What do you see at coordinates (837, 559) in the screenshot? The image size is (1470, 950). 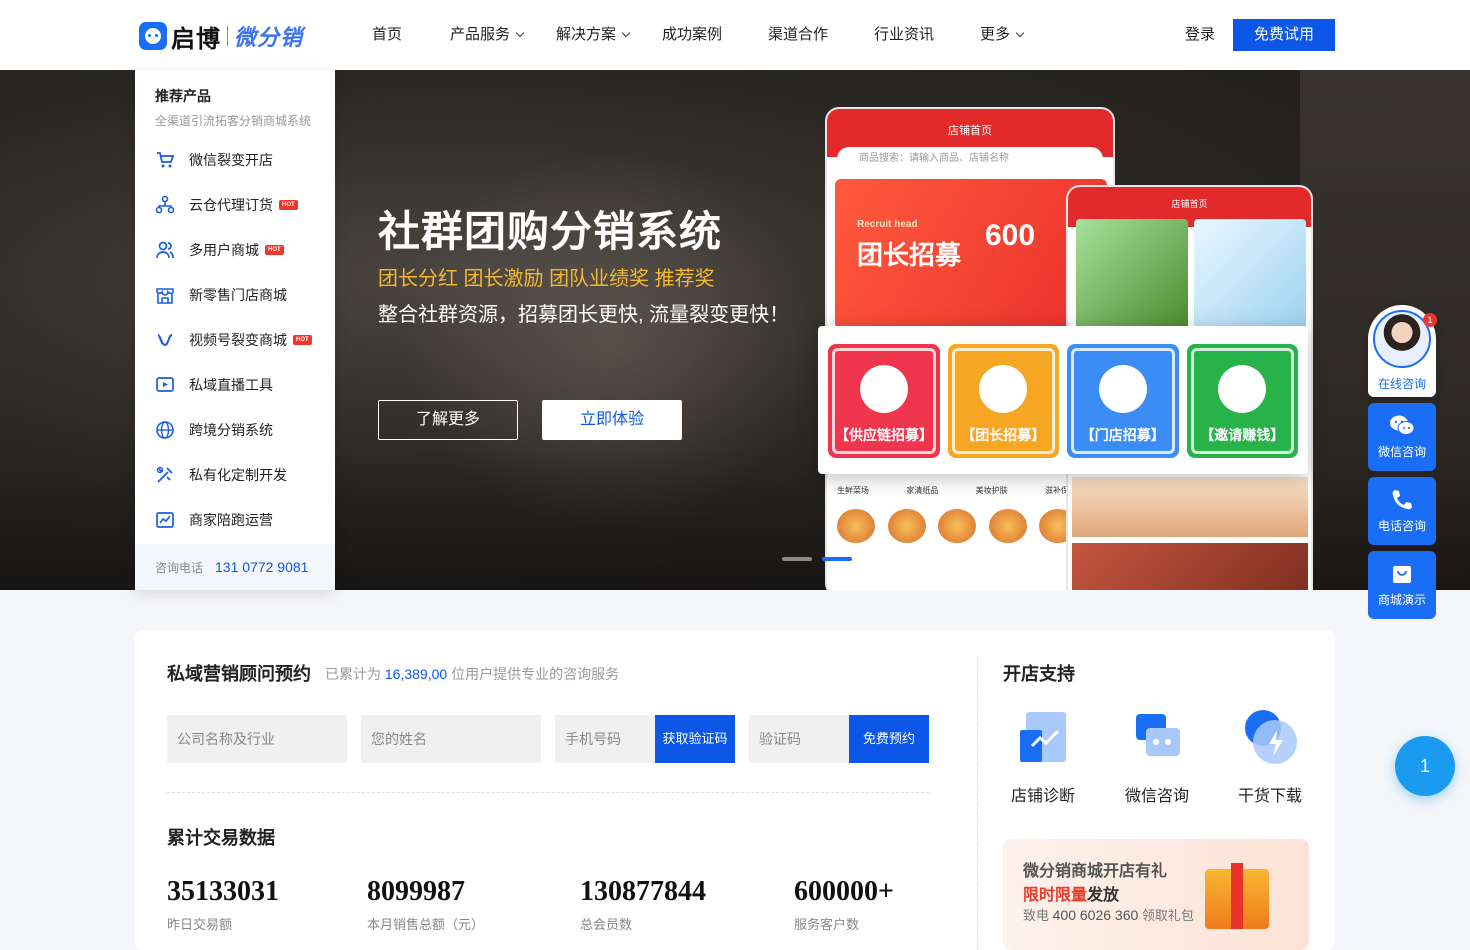 I see `carousel-dot-active` at bounding box center [837, 559].